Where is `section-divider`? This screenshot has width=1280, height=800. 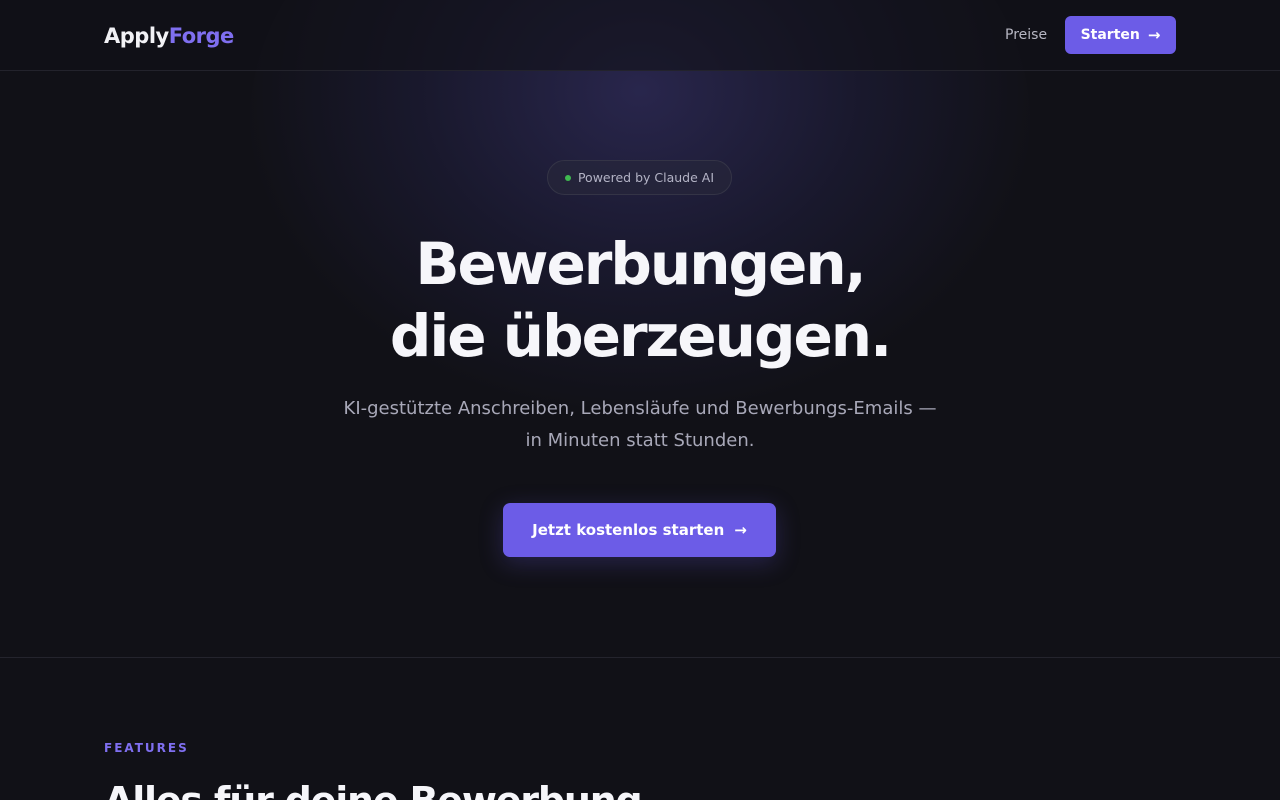 section-divider is located at coordinates (640, 657).